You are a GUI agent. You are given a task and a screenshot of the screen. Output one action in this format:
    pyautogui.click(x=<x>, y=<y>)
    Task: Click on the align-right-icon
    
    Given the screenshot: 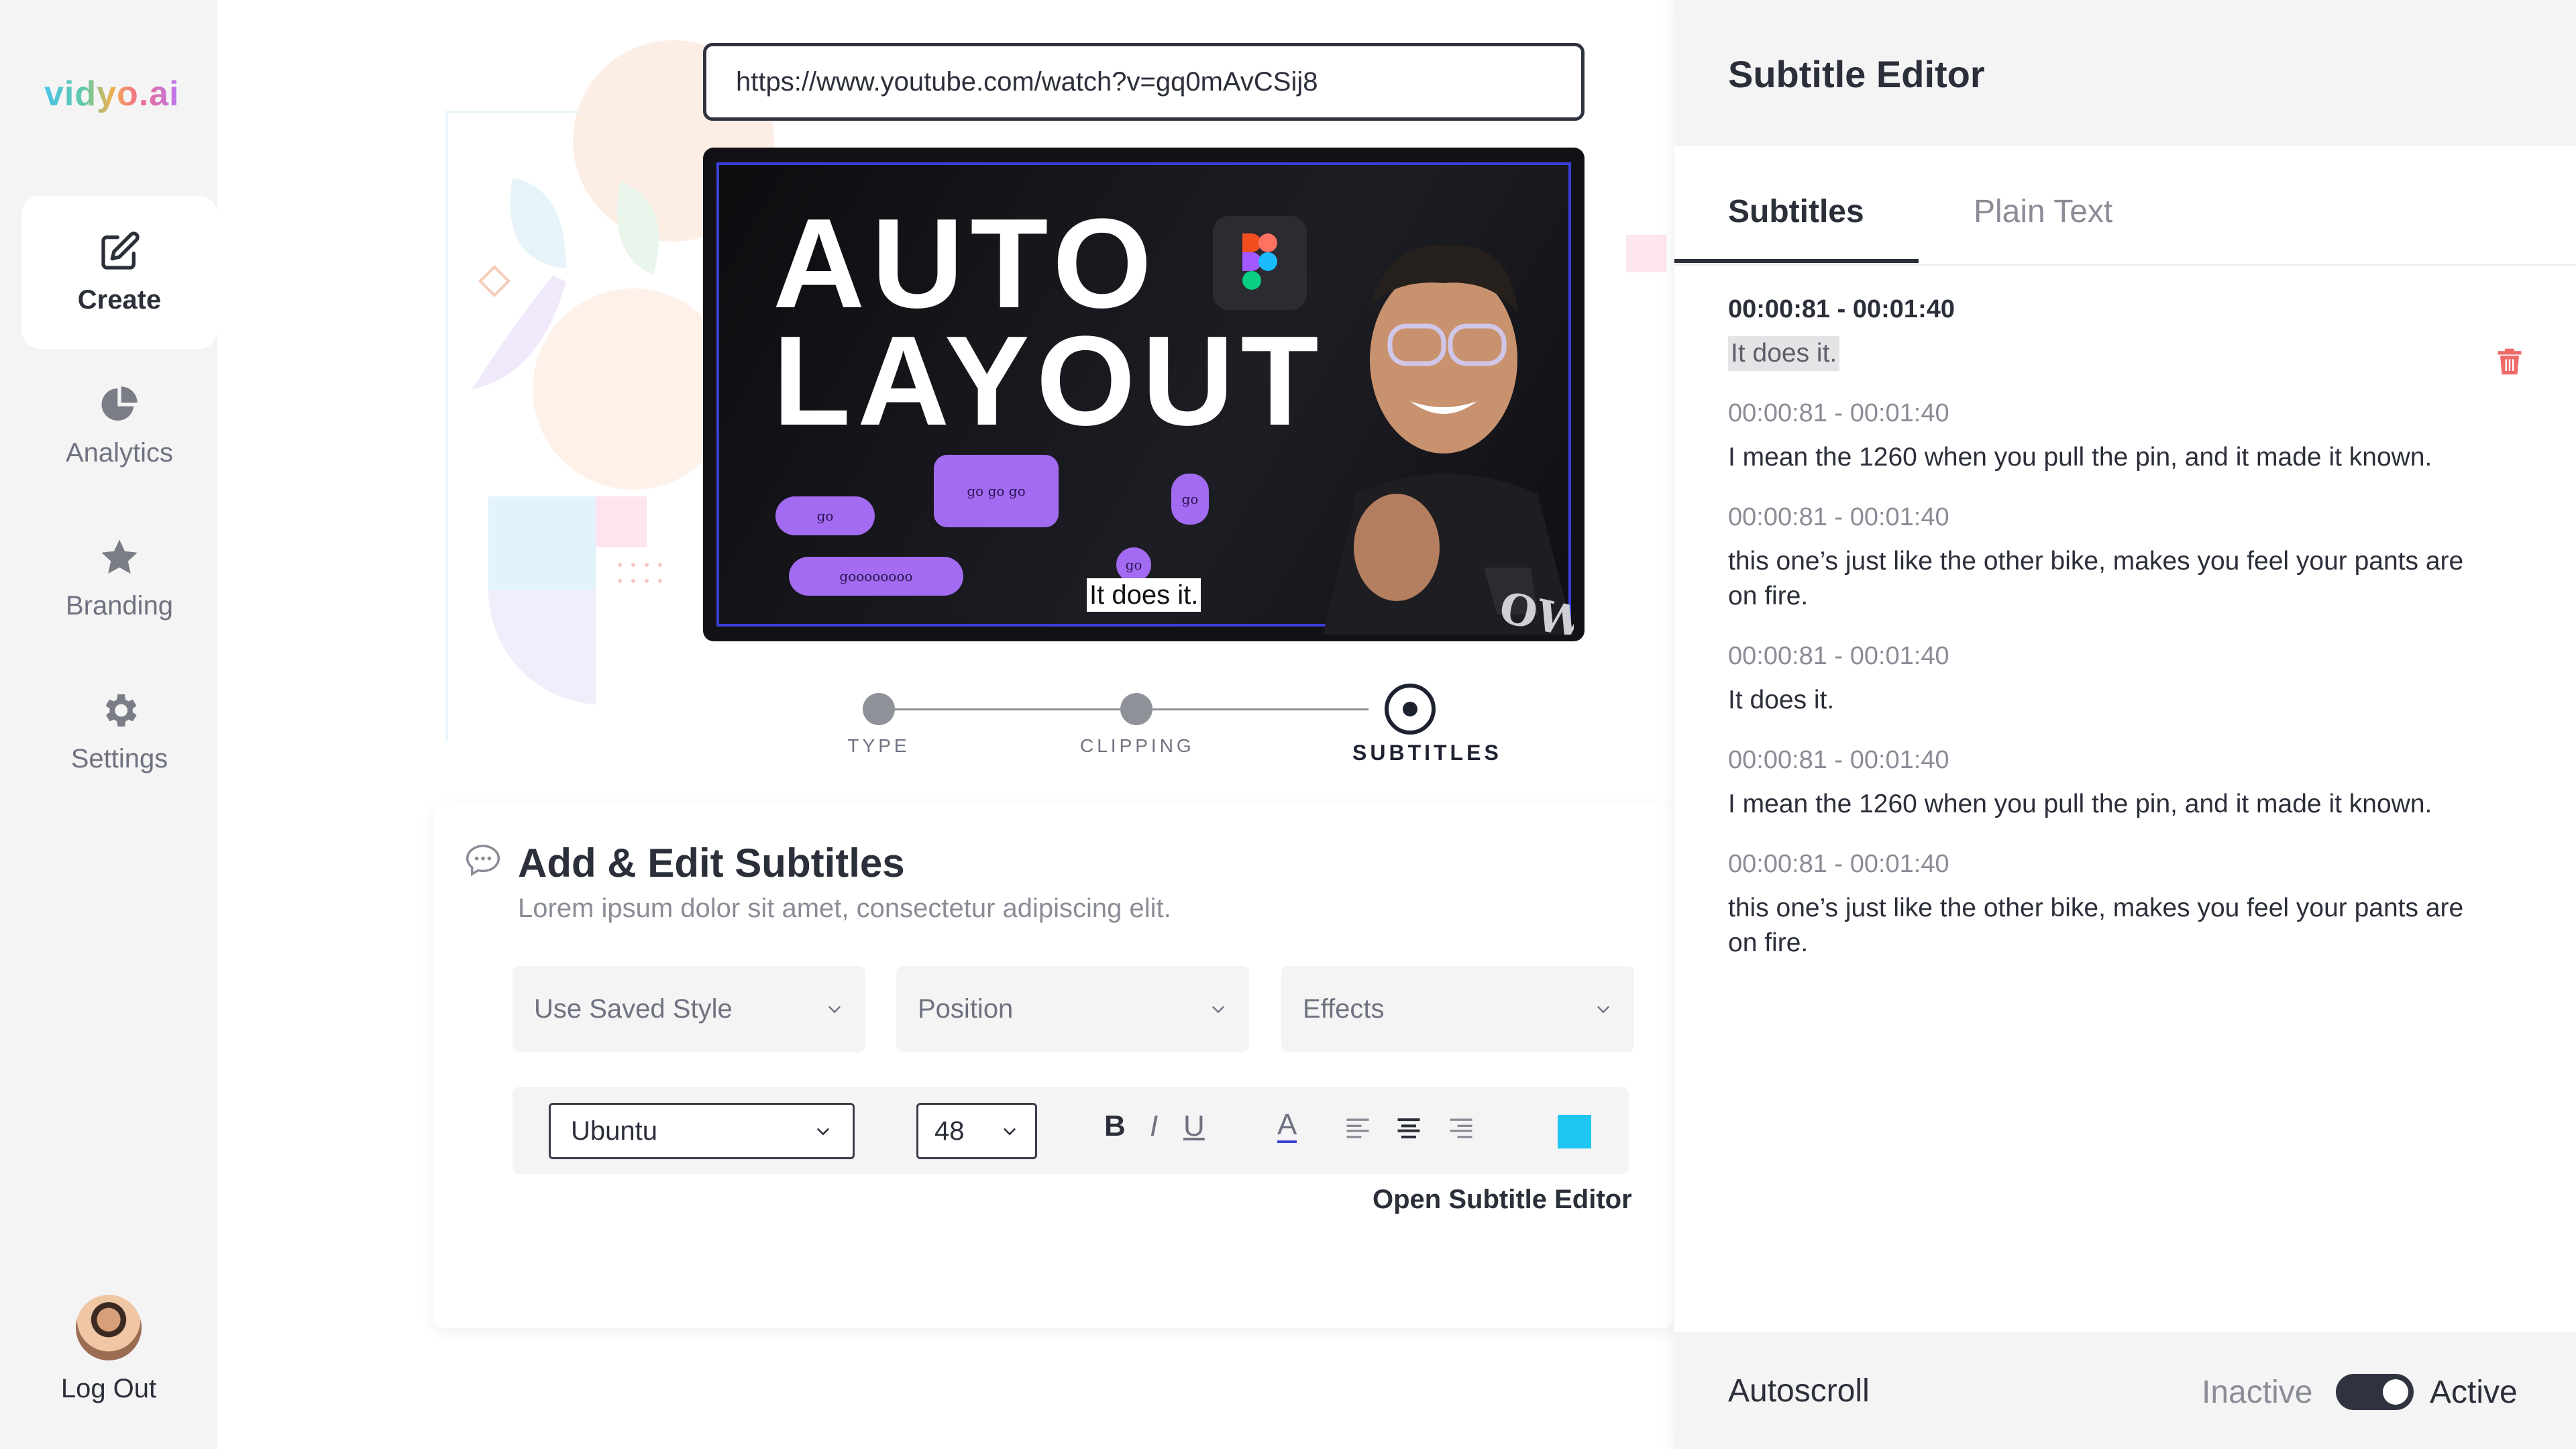 What is the action you would take?
    pyautogui.click(x=1461, y=1128)
    